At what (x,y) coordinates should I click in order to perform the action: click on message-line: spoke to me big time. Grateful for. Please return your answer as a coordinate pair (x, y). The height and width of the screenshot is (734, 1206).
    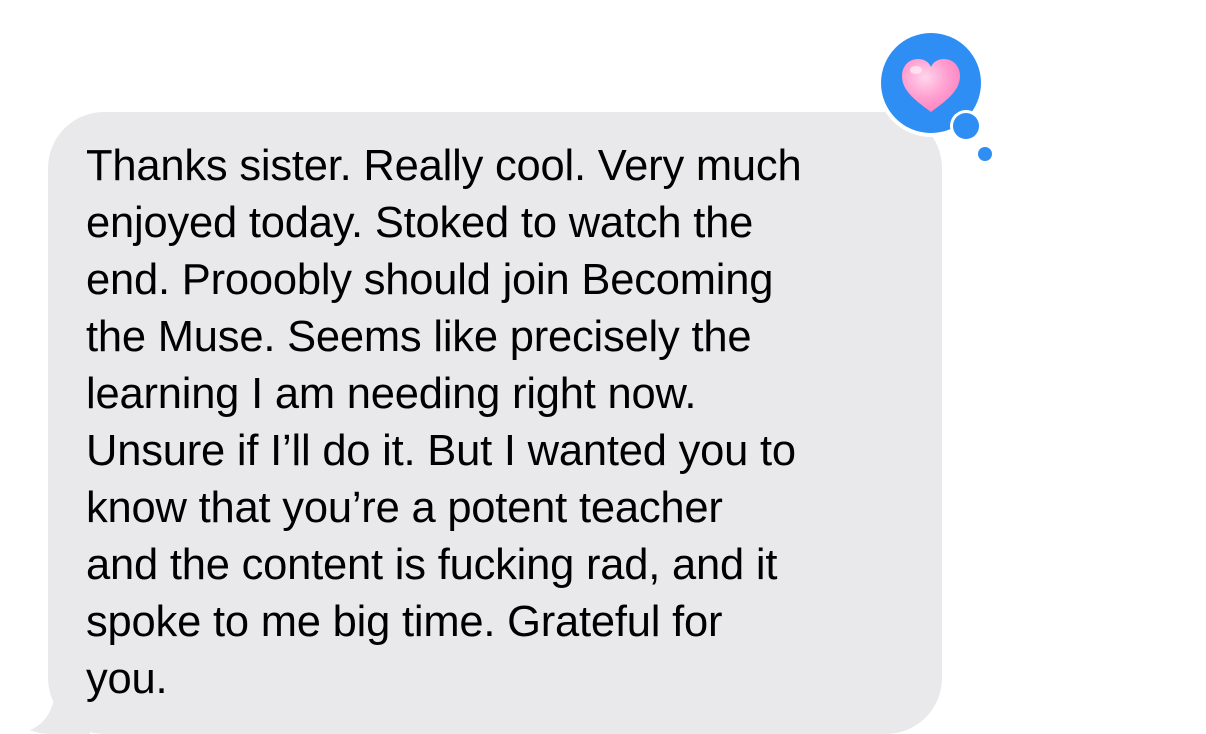
    Looking at the image, I should click on (404, 622).